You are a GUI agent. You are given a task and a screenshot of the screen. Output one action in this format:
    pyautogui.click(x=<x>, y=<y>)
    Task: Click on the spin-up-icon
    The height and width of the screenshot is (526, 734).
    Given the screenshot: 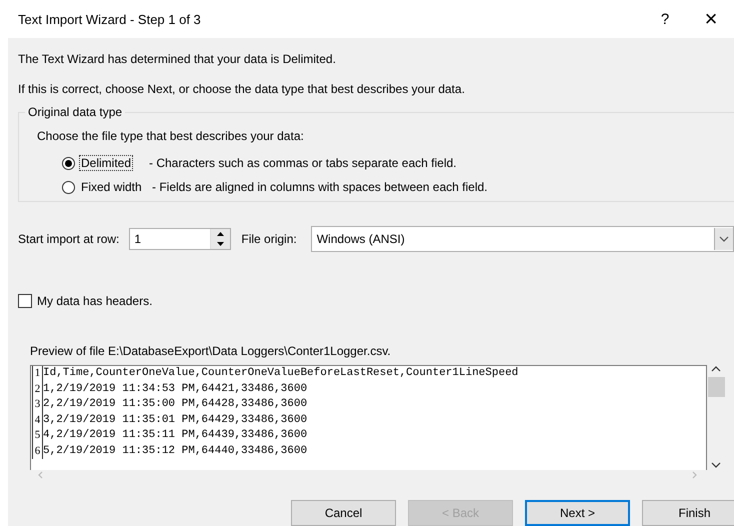 What is the action you would take?
    pyautogui.click(x=220, y=234)
    